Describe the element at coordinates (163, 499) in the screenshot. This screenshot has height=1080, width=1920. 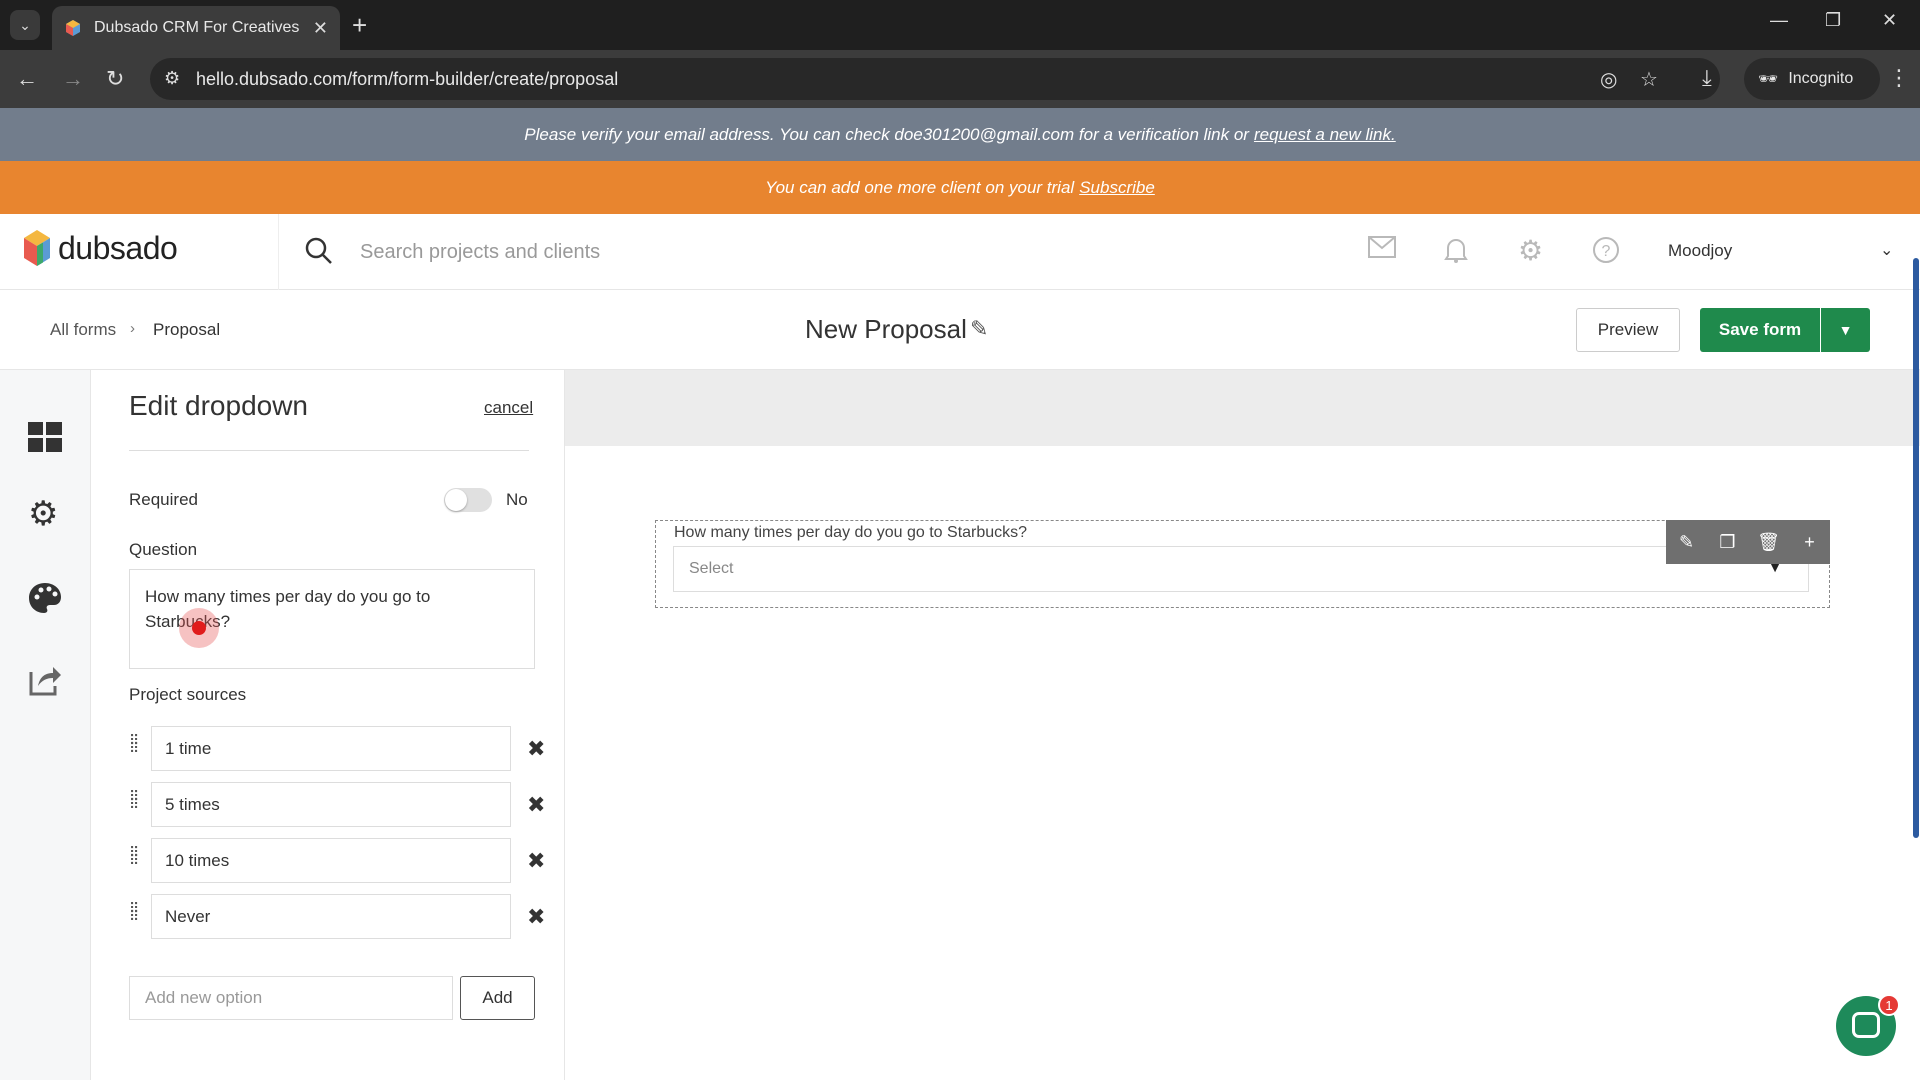
I see `required-label: Required` at that location.